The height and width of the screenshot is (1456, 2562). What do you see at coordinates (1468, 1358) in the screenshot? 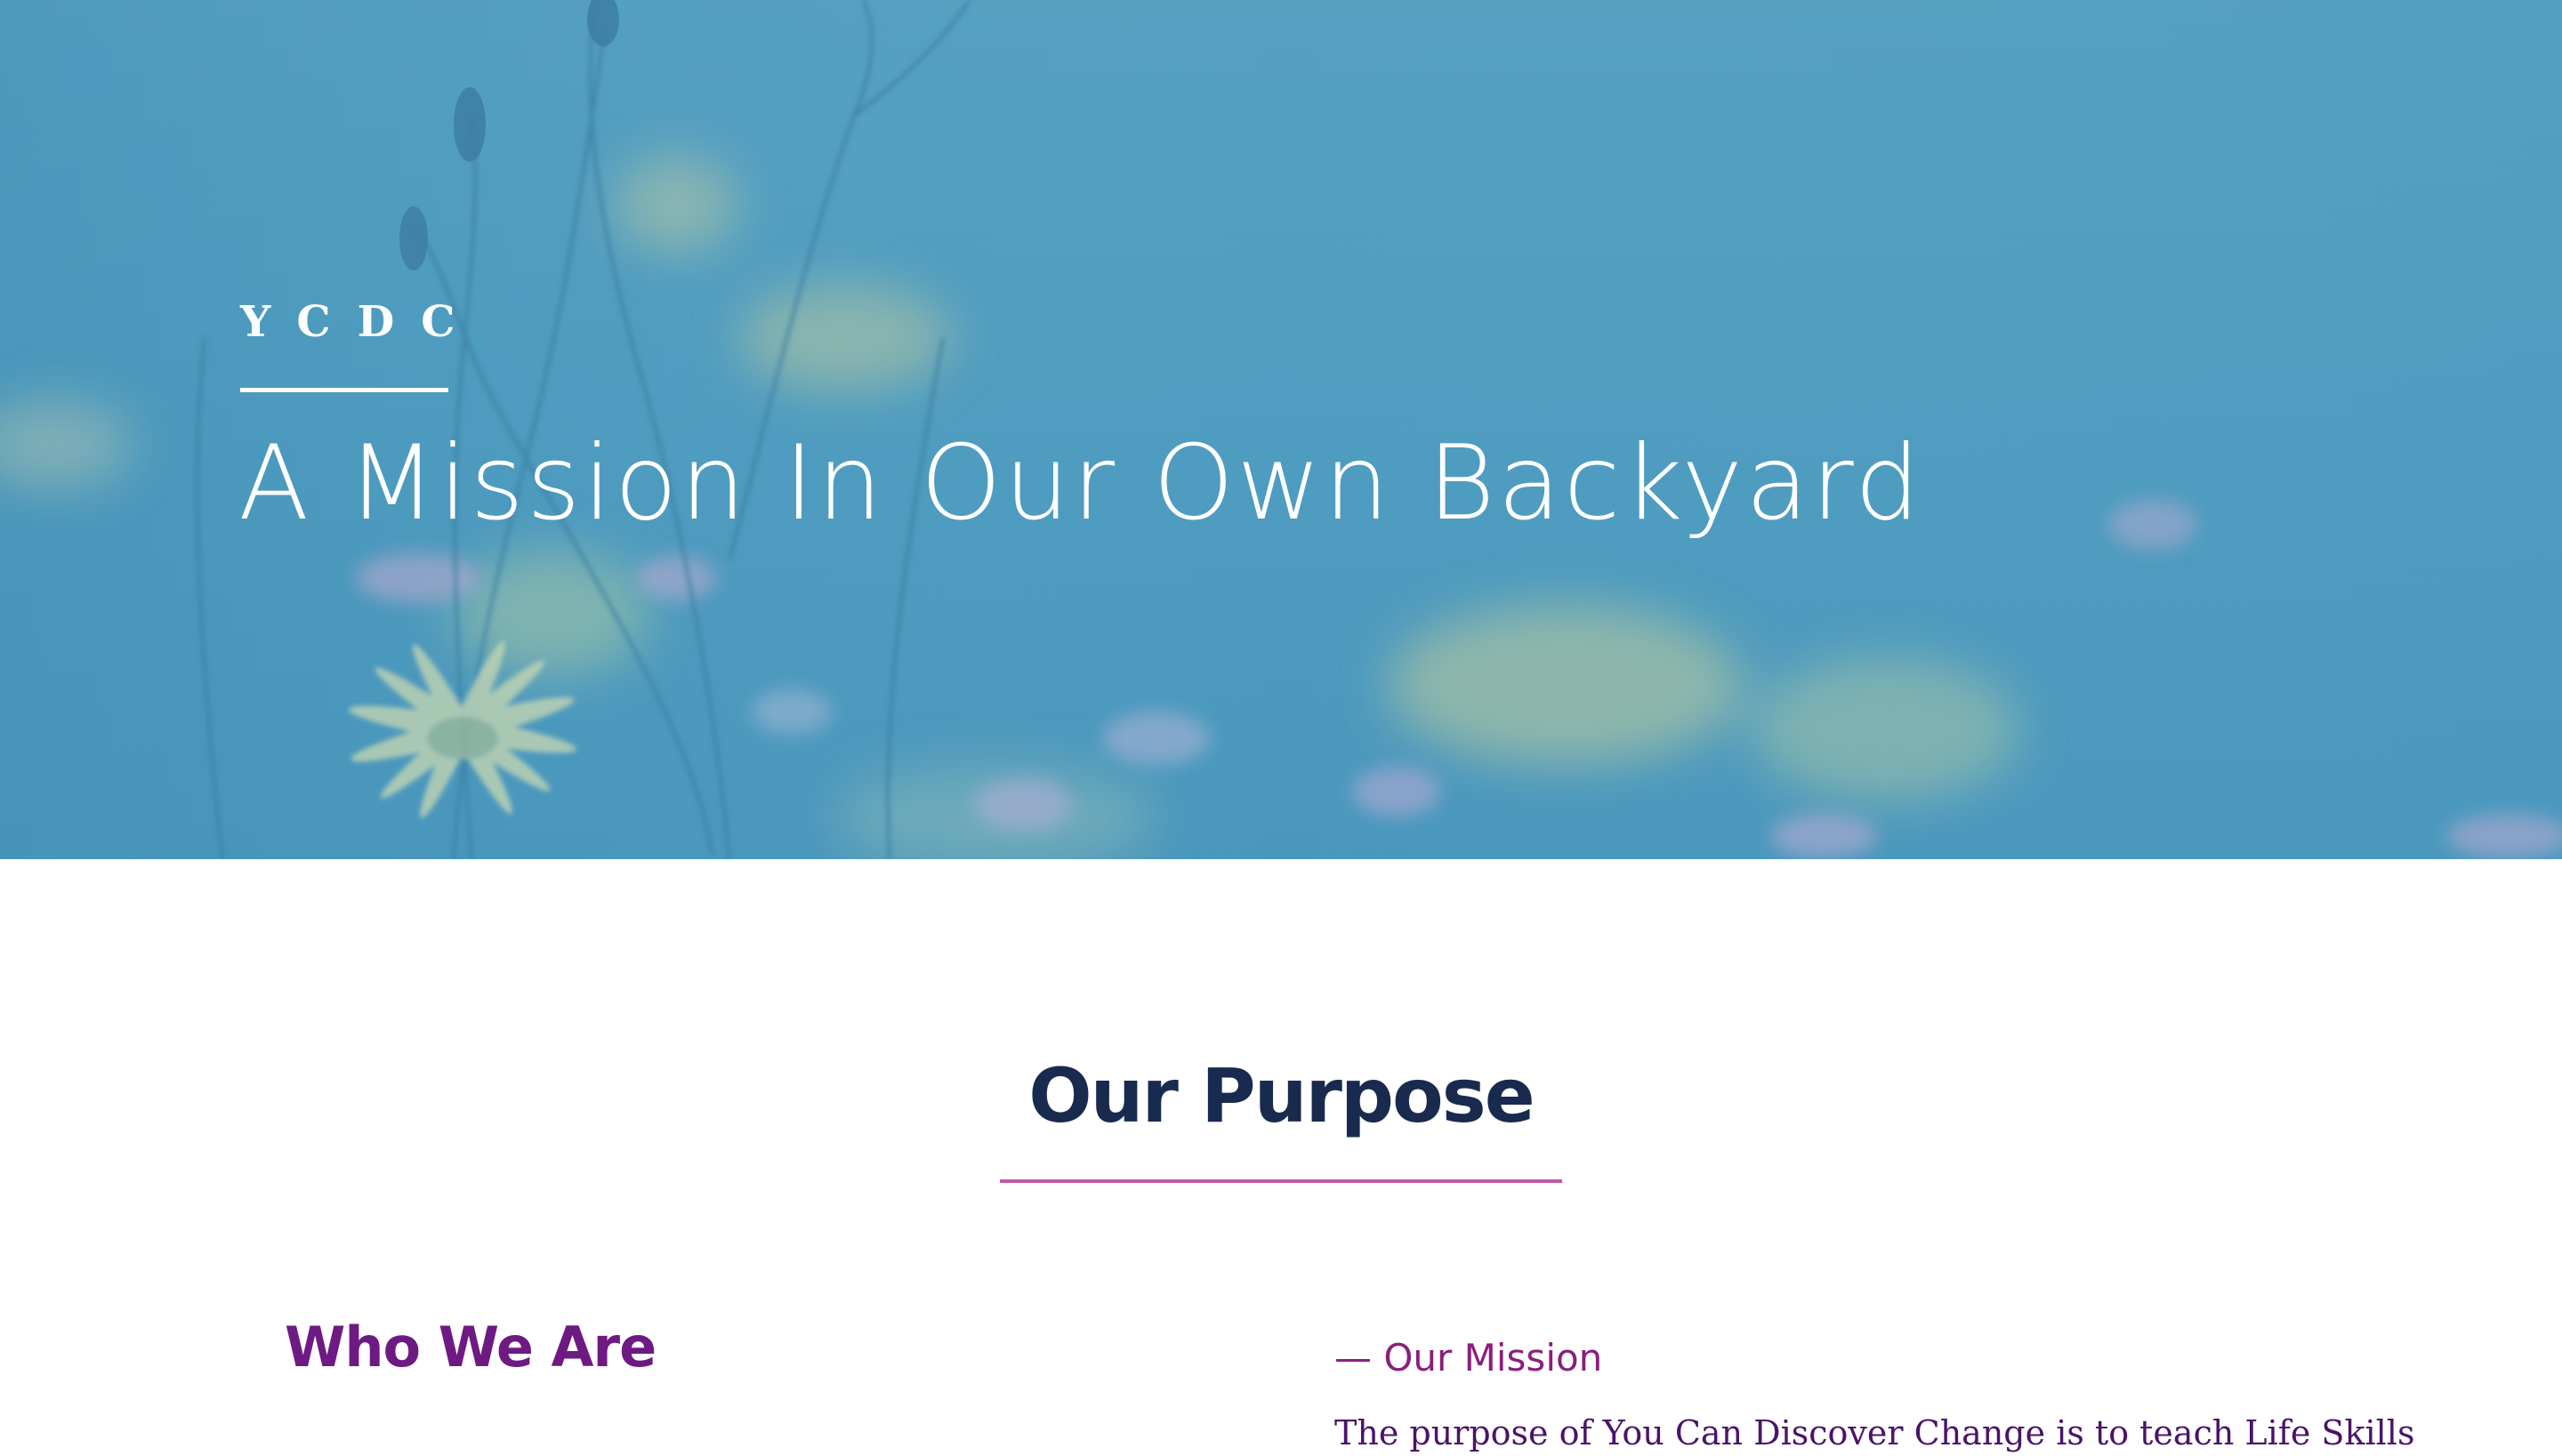
I see `our-mission-label: — Our Mission` at bounding box center [1468, 1358].